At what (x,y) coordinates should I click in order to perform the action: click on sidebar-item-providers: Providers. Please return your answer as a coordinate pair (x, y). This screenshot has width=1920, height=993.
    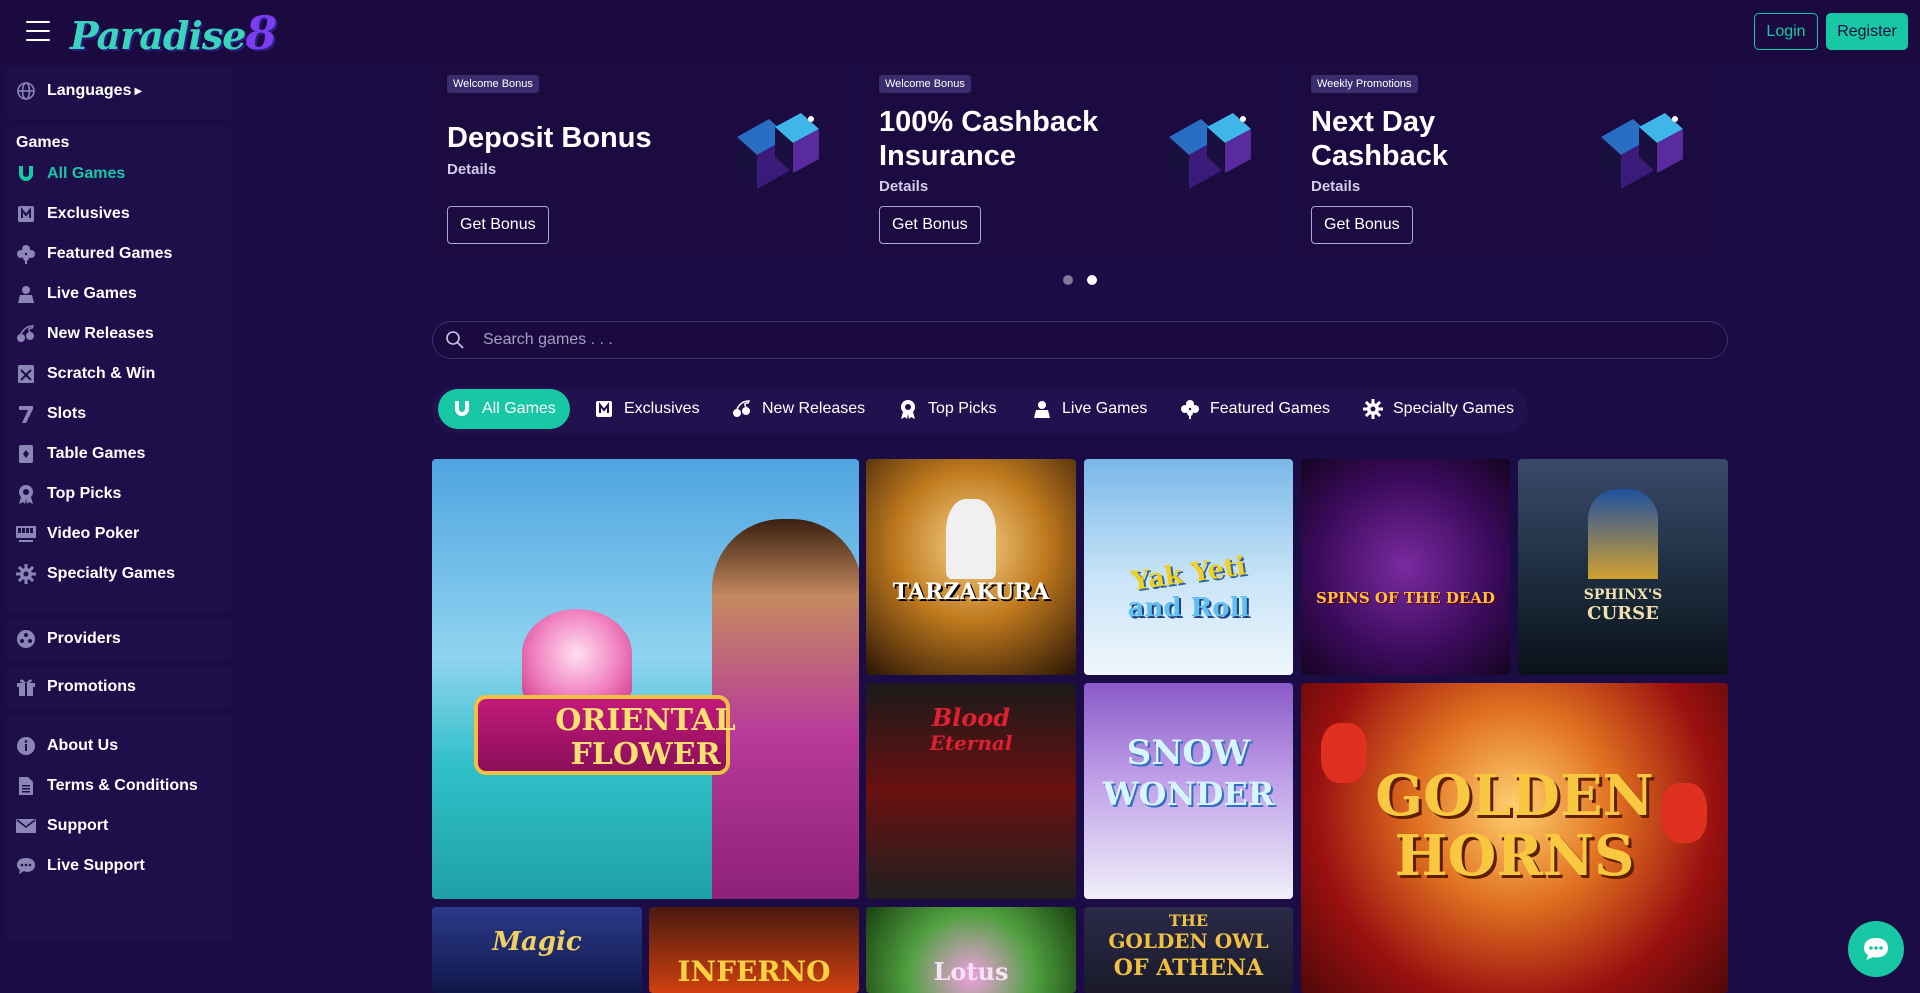
    Looking at the image, I should click on (68, 639).